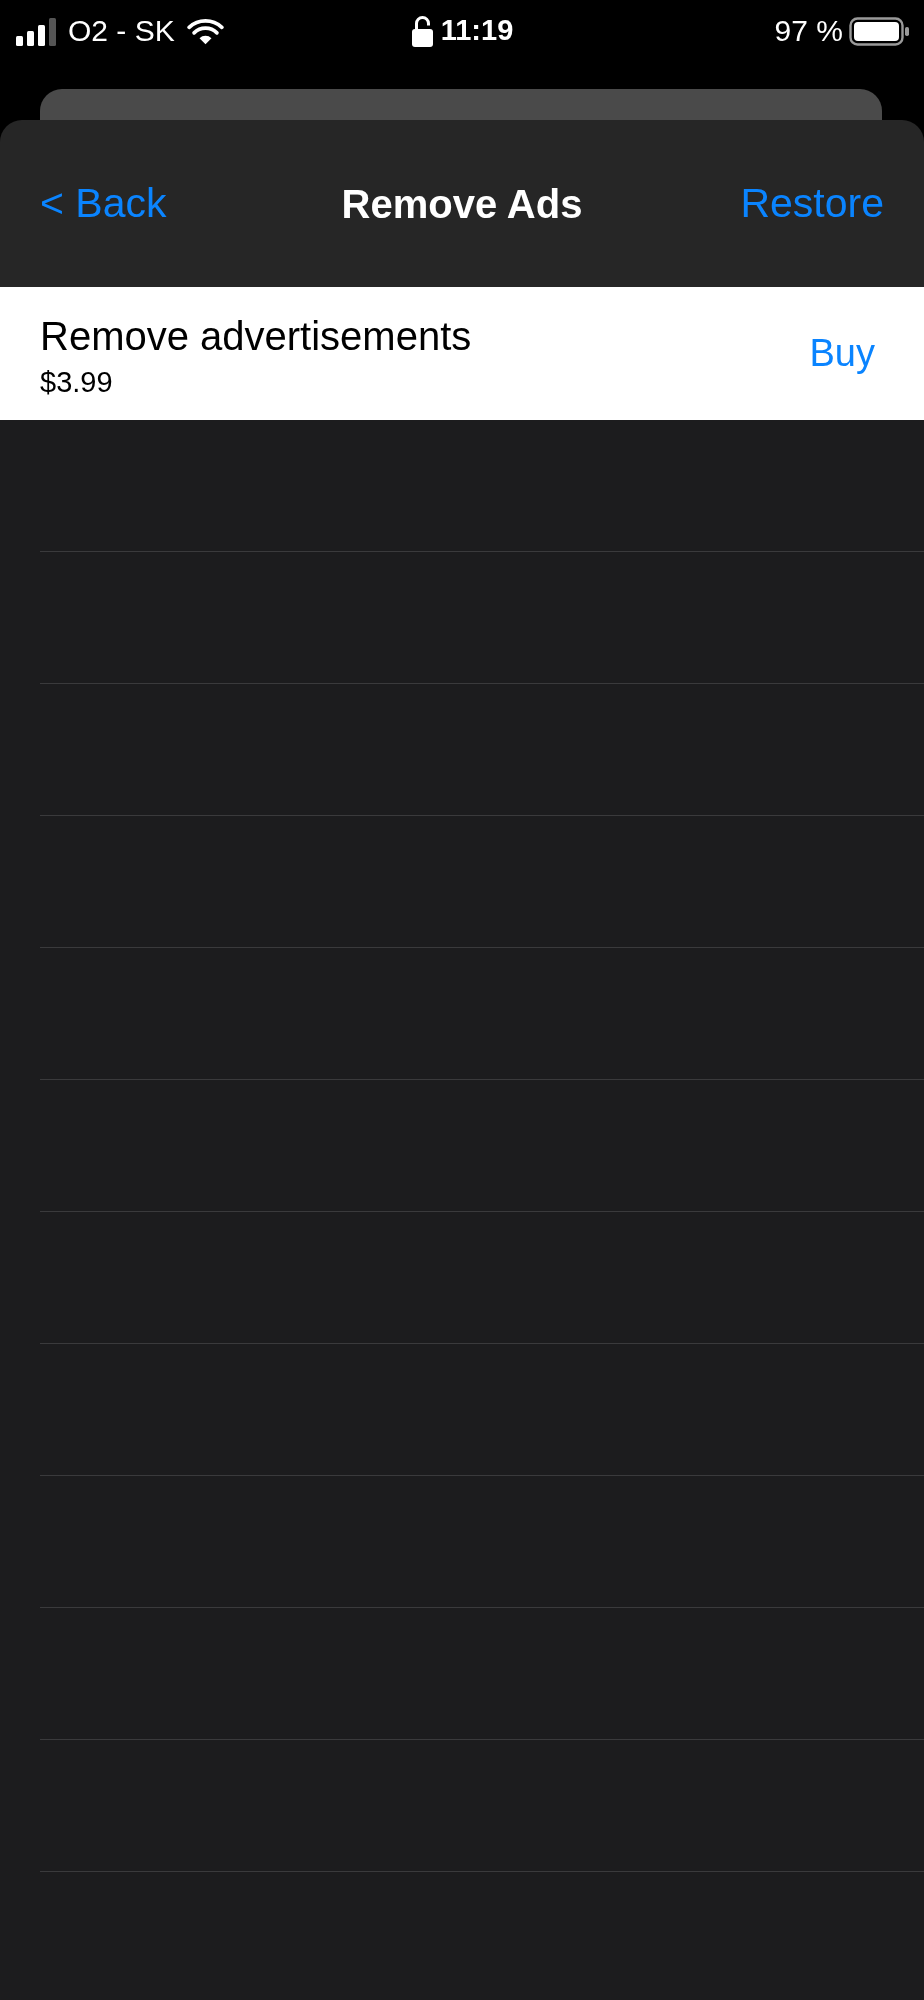 This screenshot has width=924, height=2000. What do you see at coordinates (121, 31) in the screenshot?
I see `carrier-name: O2 - SK` at bounding box center [121, 31].